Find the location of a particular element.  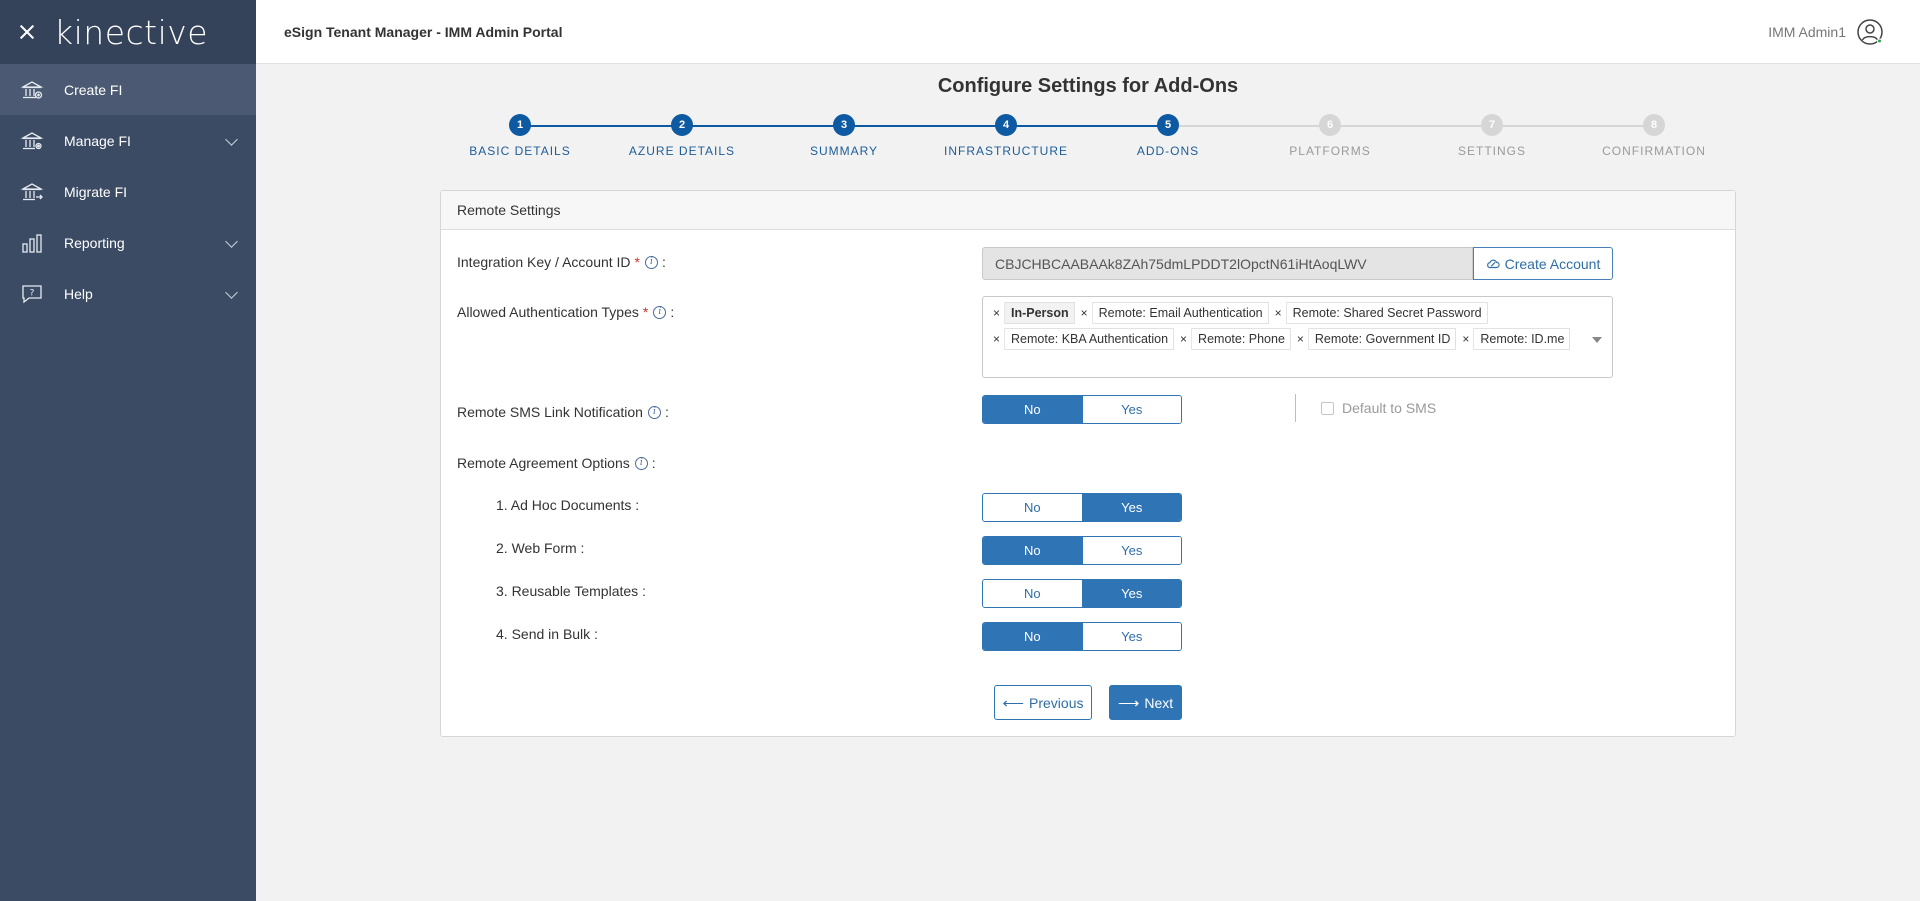

step-label: BASIC DETAILS is located at coordinates (520, 151).